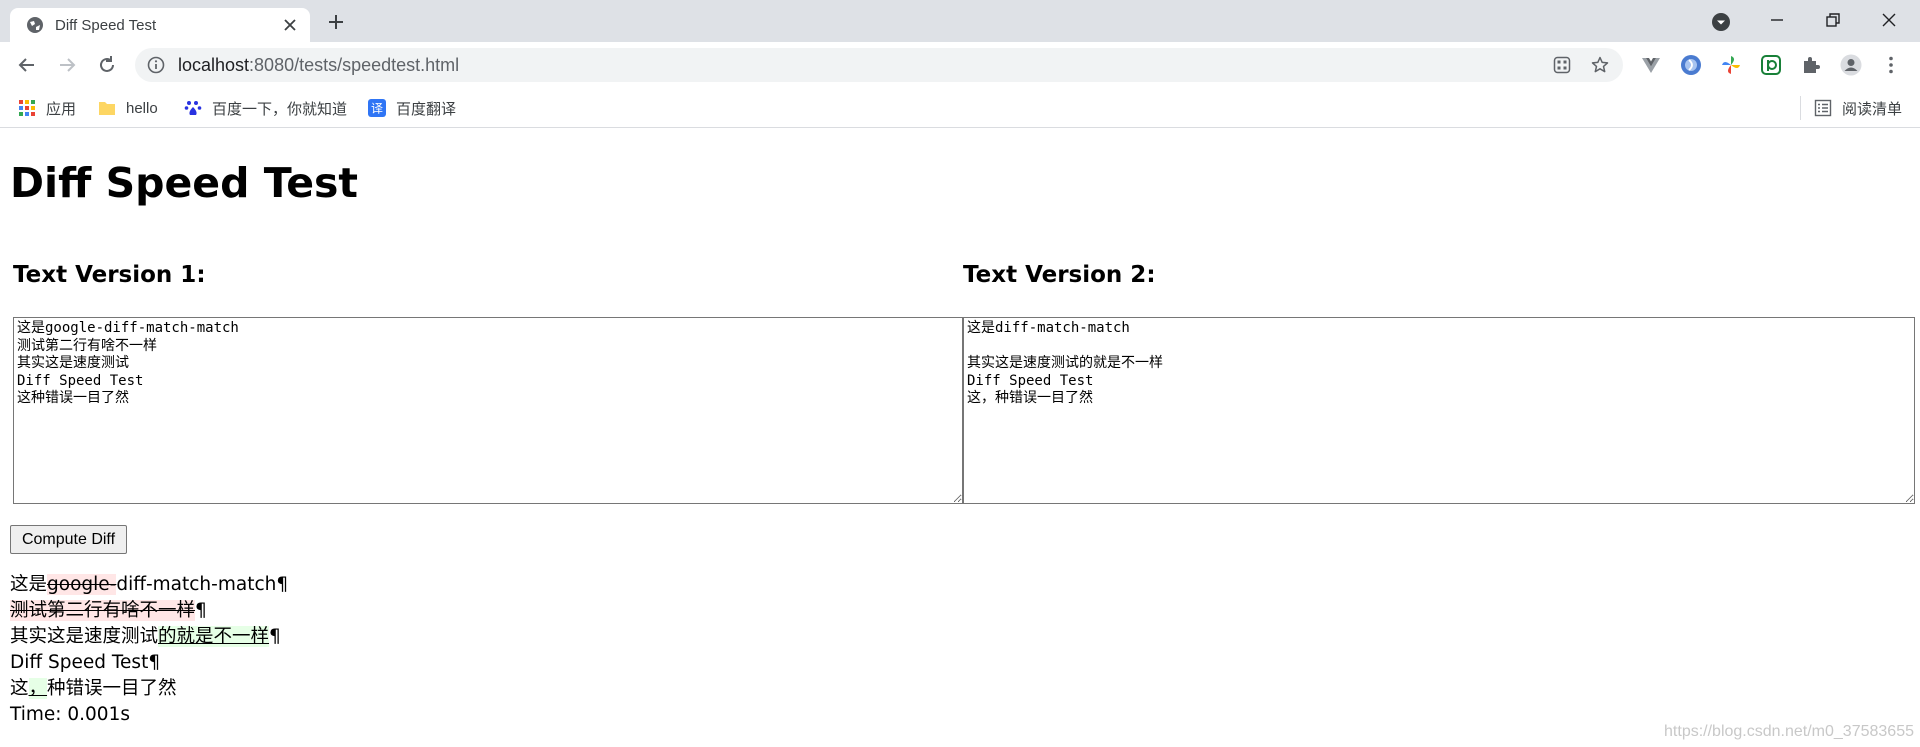 Image resolution: width=1920 pixels, height=747 pixels. I want to click on compute-diff-button: Compute Diff, so click(68, 539).